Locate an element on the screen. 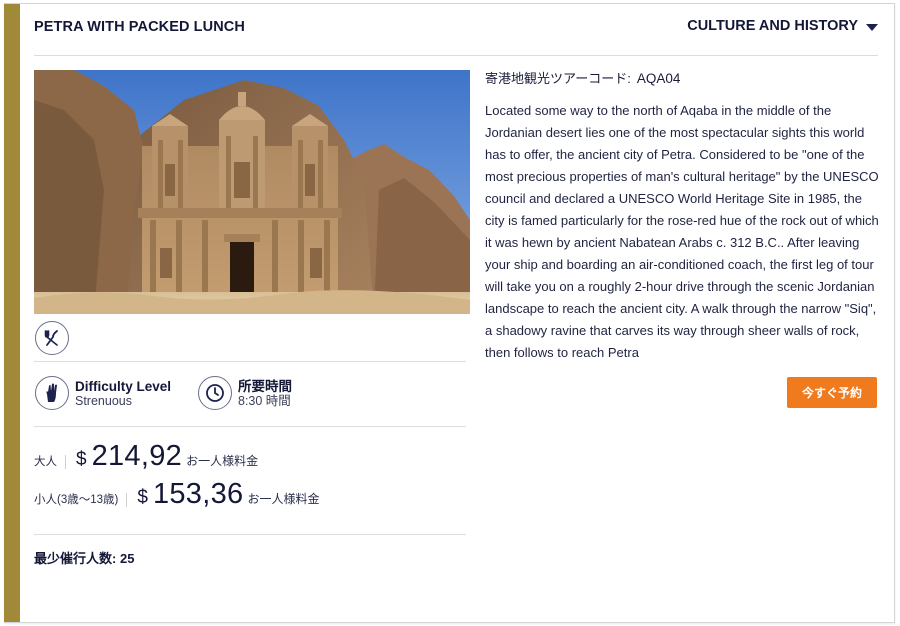 The image size is (900, 626). difficulty-value: Strenuous is located at coordinates (103, 400).